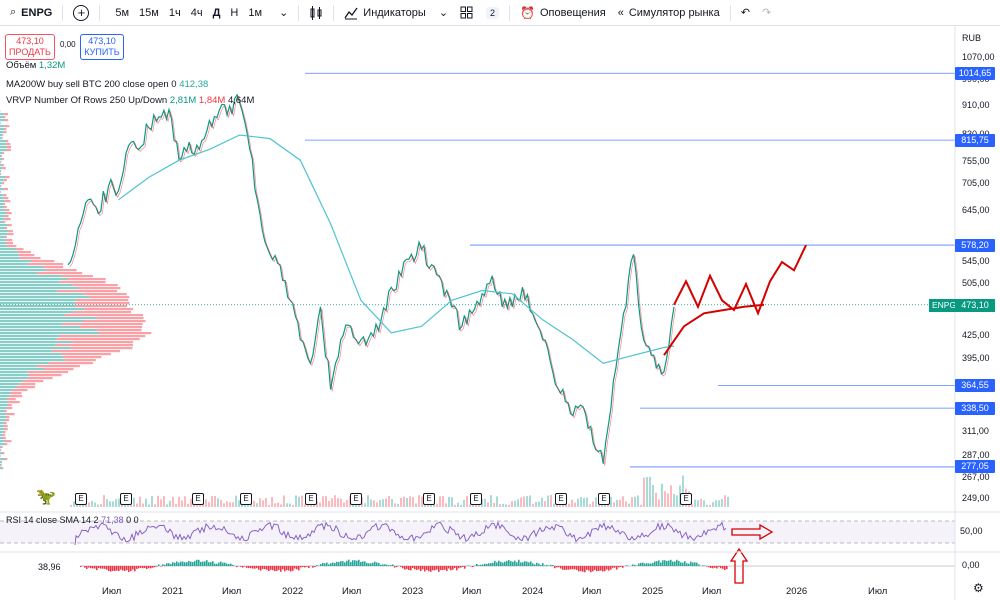 Image resolution: width=1000 pixels, height=600 pixels. I want to click on y-tick-label: 267,00, so click(976, 477).